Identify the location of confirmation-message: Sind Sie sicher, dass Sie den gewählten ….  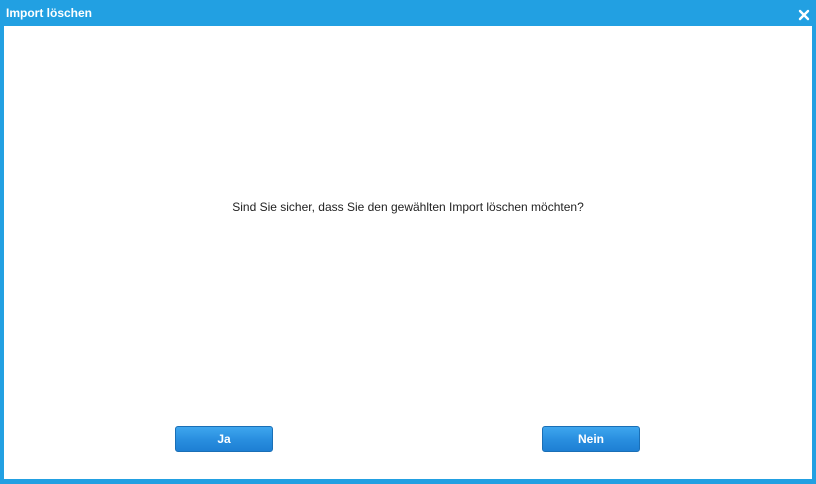
(408, 207).